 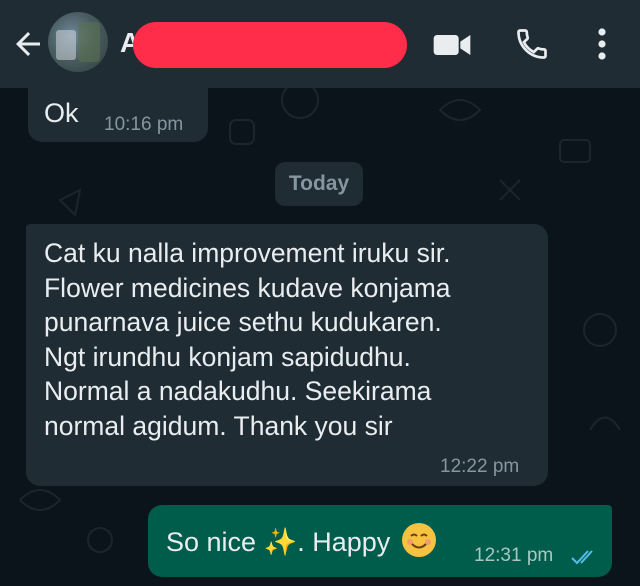 What do you see at coordinates (61, 113) in the screenshot?
I see `message-text: Ok` at bounding box center [61, 113].